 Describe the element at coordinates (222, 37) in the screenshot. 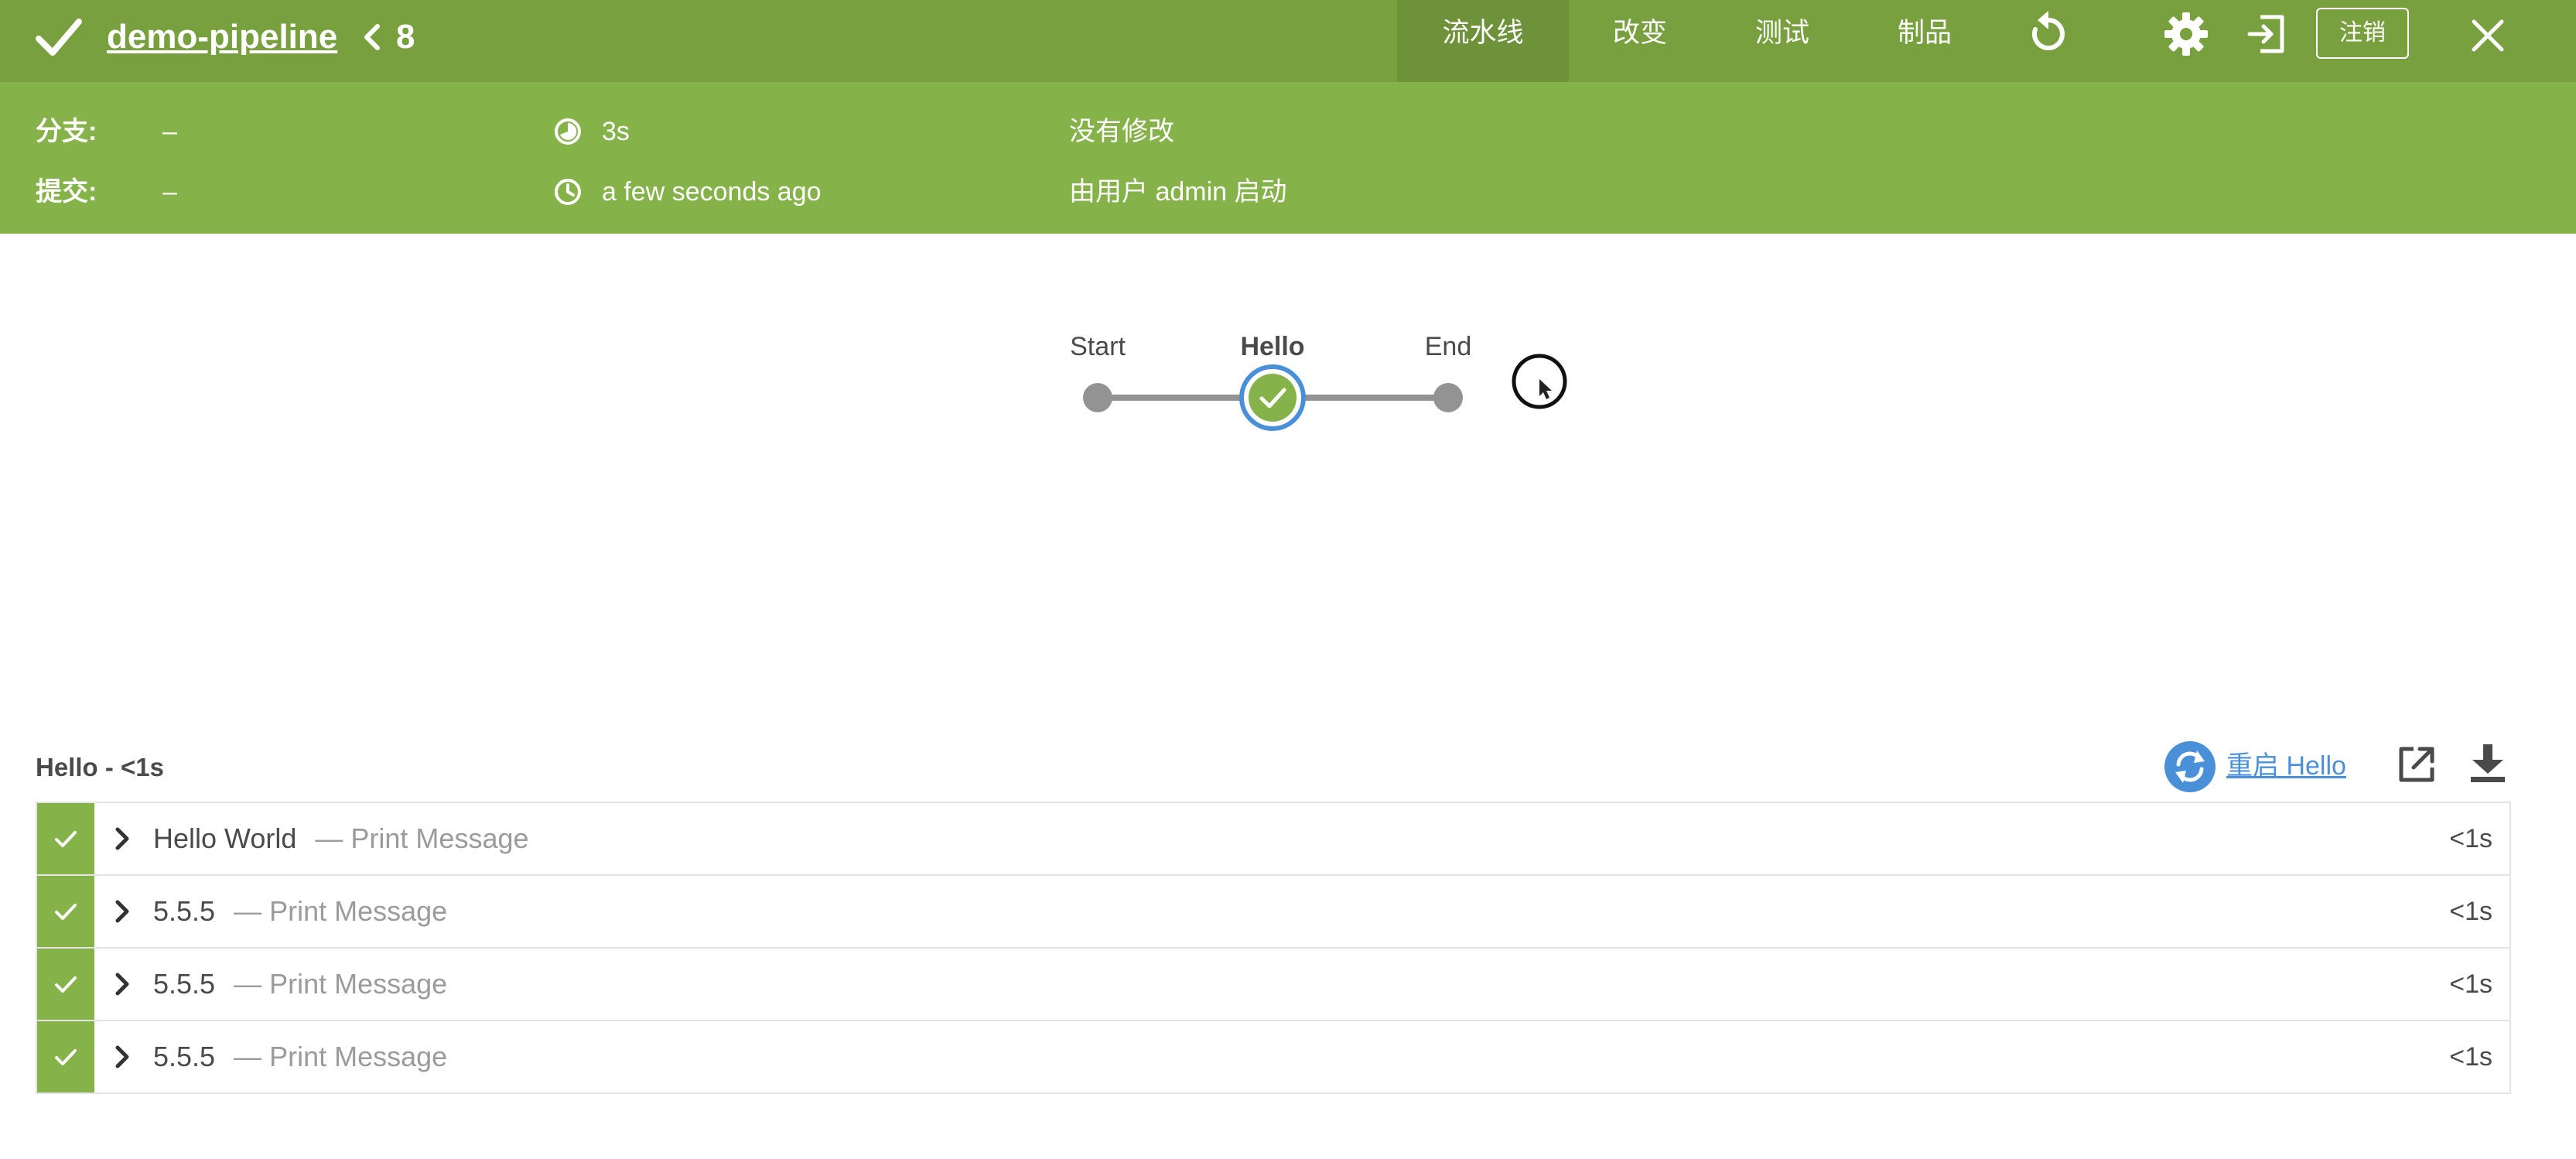

I see `job-name-link: demo-pipeline` at that location.